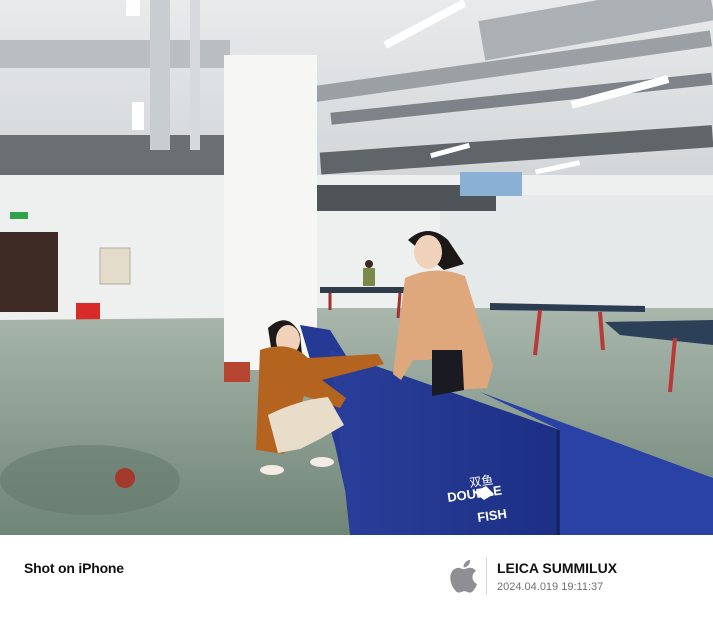 This screenshot has height=618, width=713. What do you see at coordinates (237, 372) in the screenshot?
I see `pillar-base` at bounding box center [237, 372].